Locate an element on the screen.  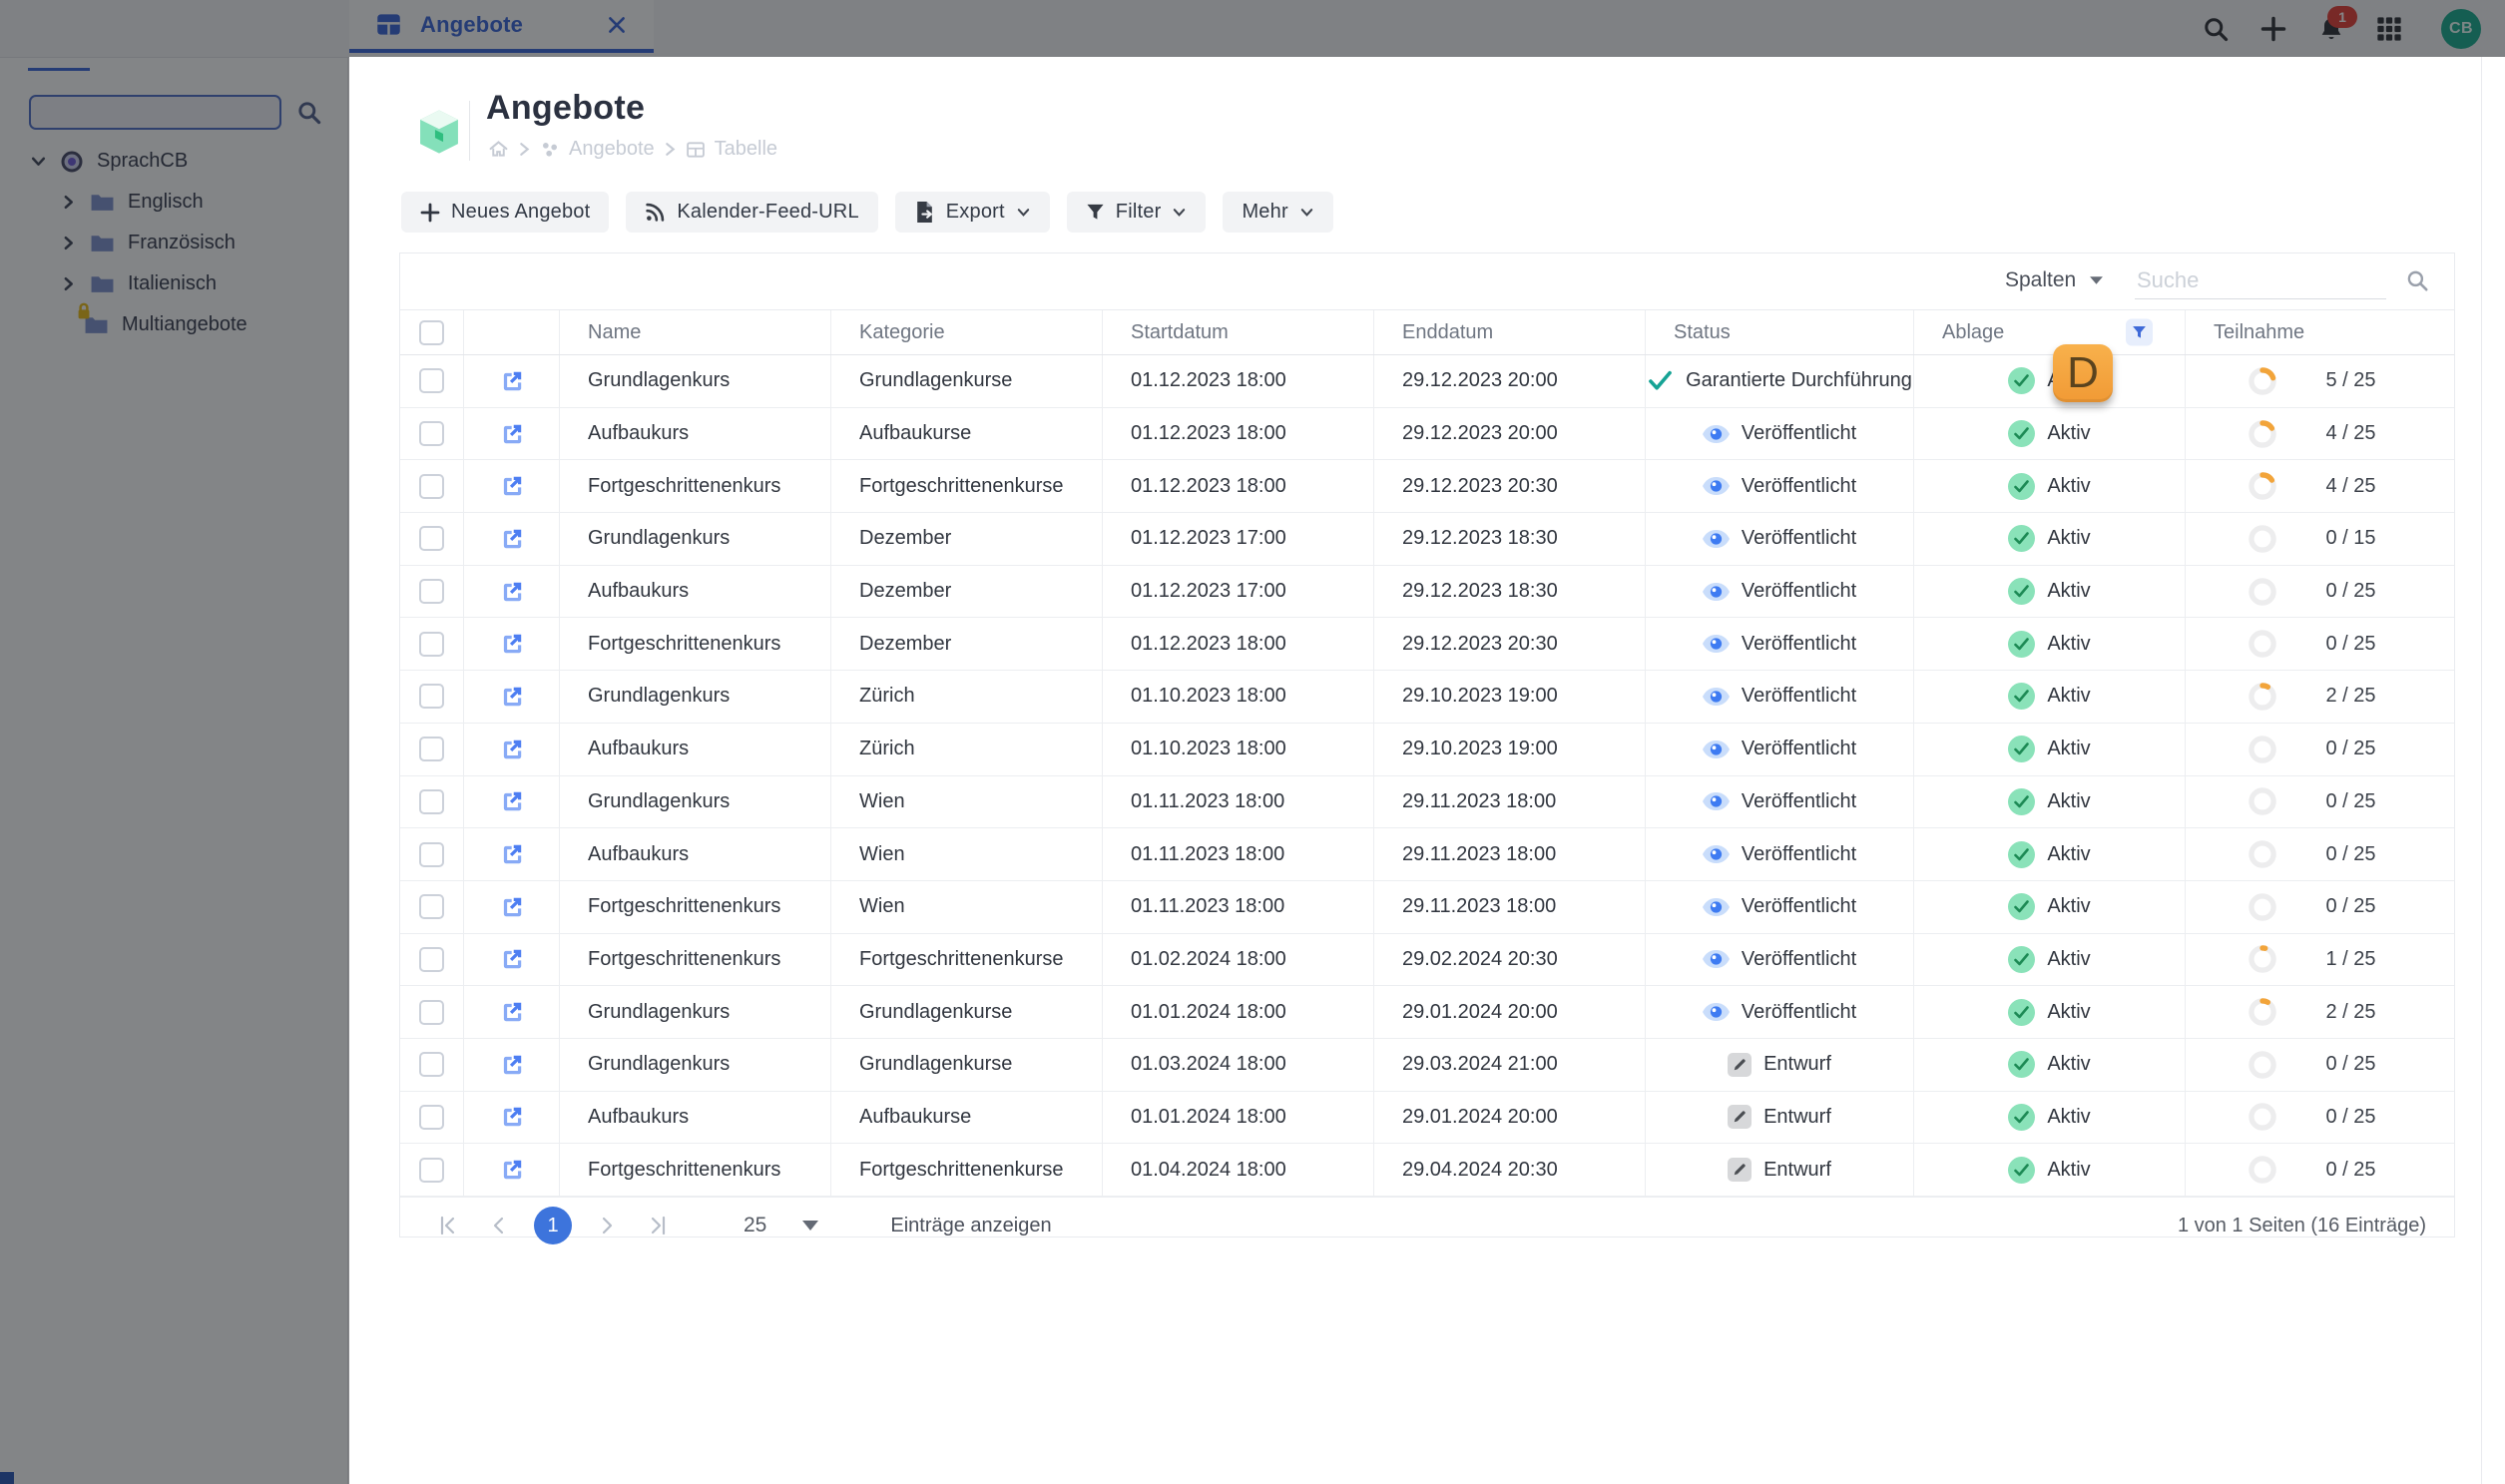
column-header-enddatum: Enddatum is located at coordinates (1510, 332).